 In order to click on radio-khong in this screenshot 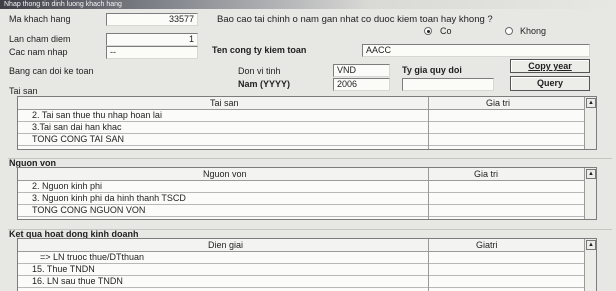, I will do `click(509, 31)`.